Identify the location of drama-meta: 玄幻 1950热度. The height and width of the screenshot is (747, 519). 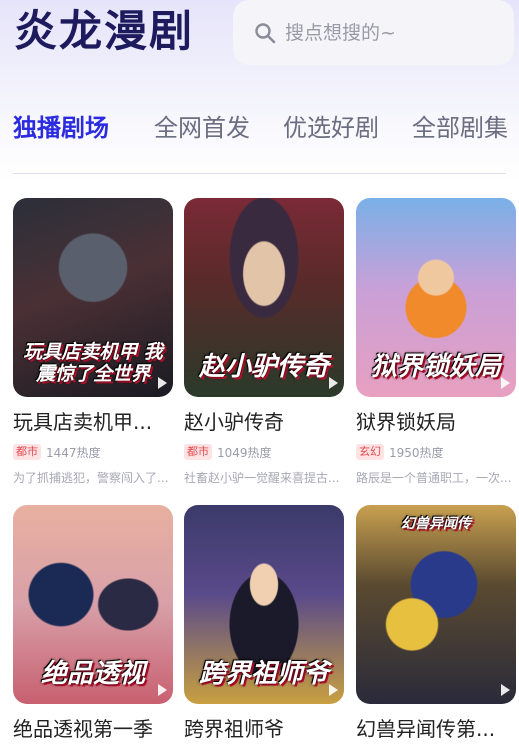
(436, 452).